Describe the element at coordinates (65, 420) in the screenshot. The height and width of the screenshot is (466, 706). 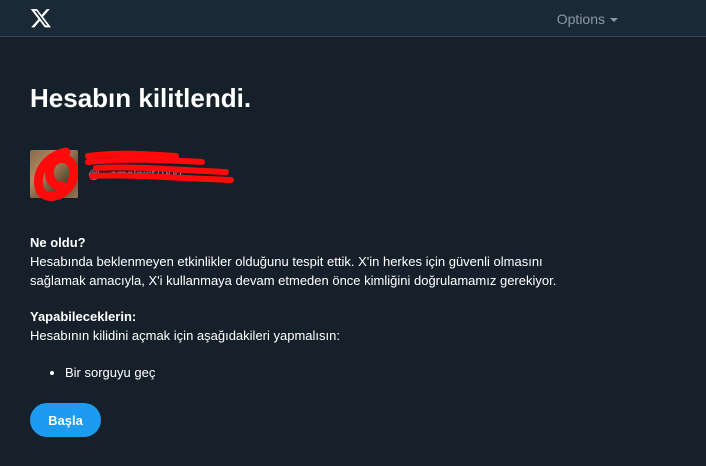
I see `start-button: Başla` at that location.